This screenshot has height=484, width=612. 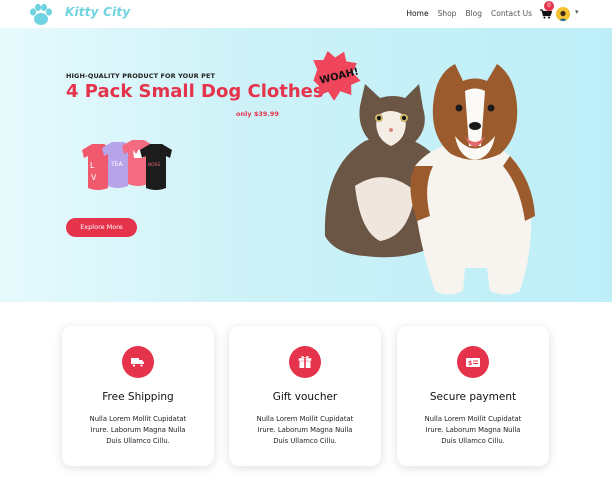 I want to click on user-avatar-icon, so click(x=563, y=14).